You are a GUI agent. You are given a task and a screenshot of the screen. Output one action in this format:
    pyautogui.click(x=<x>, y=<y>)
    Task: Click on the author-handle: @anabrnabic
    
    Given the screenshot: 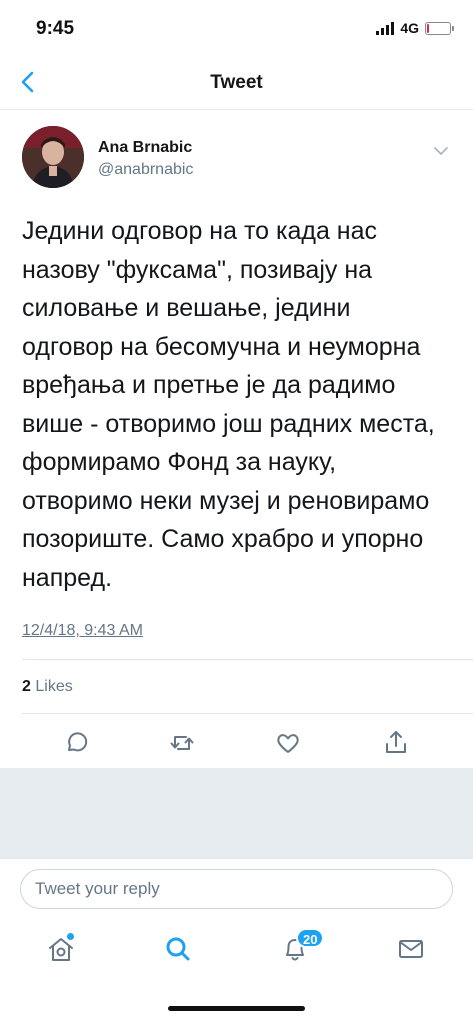 What is the action you would take?
    pyautogui.click(x=145, y=170)
    